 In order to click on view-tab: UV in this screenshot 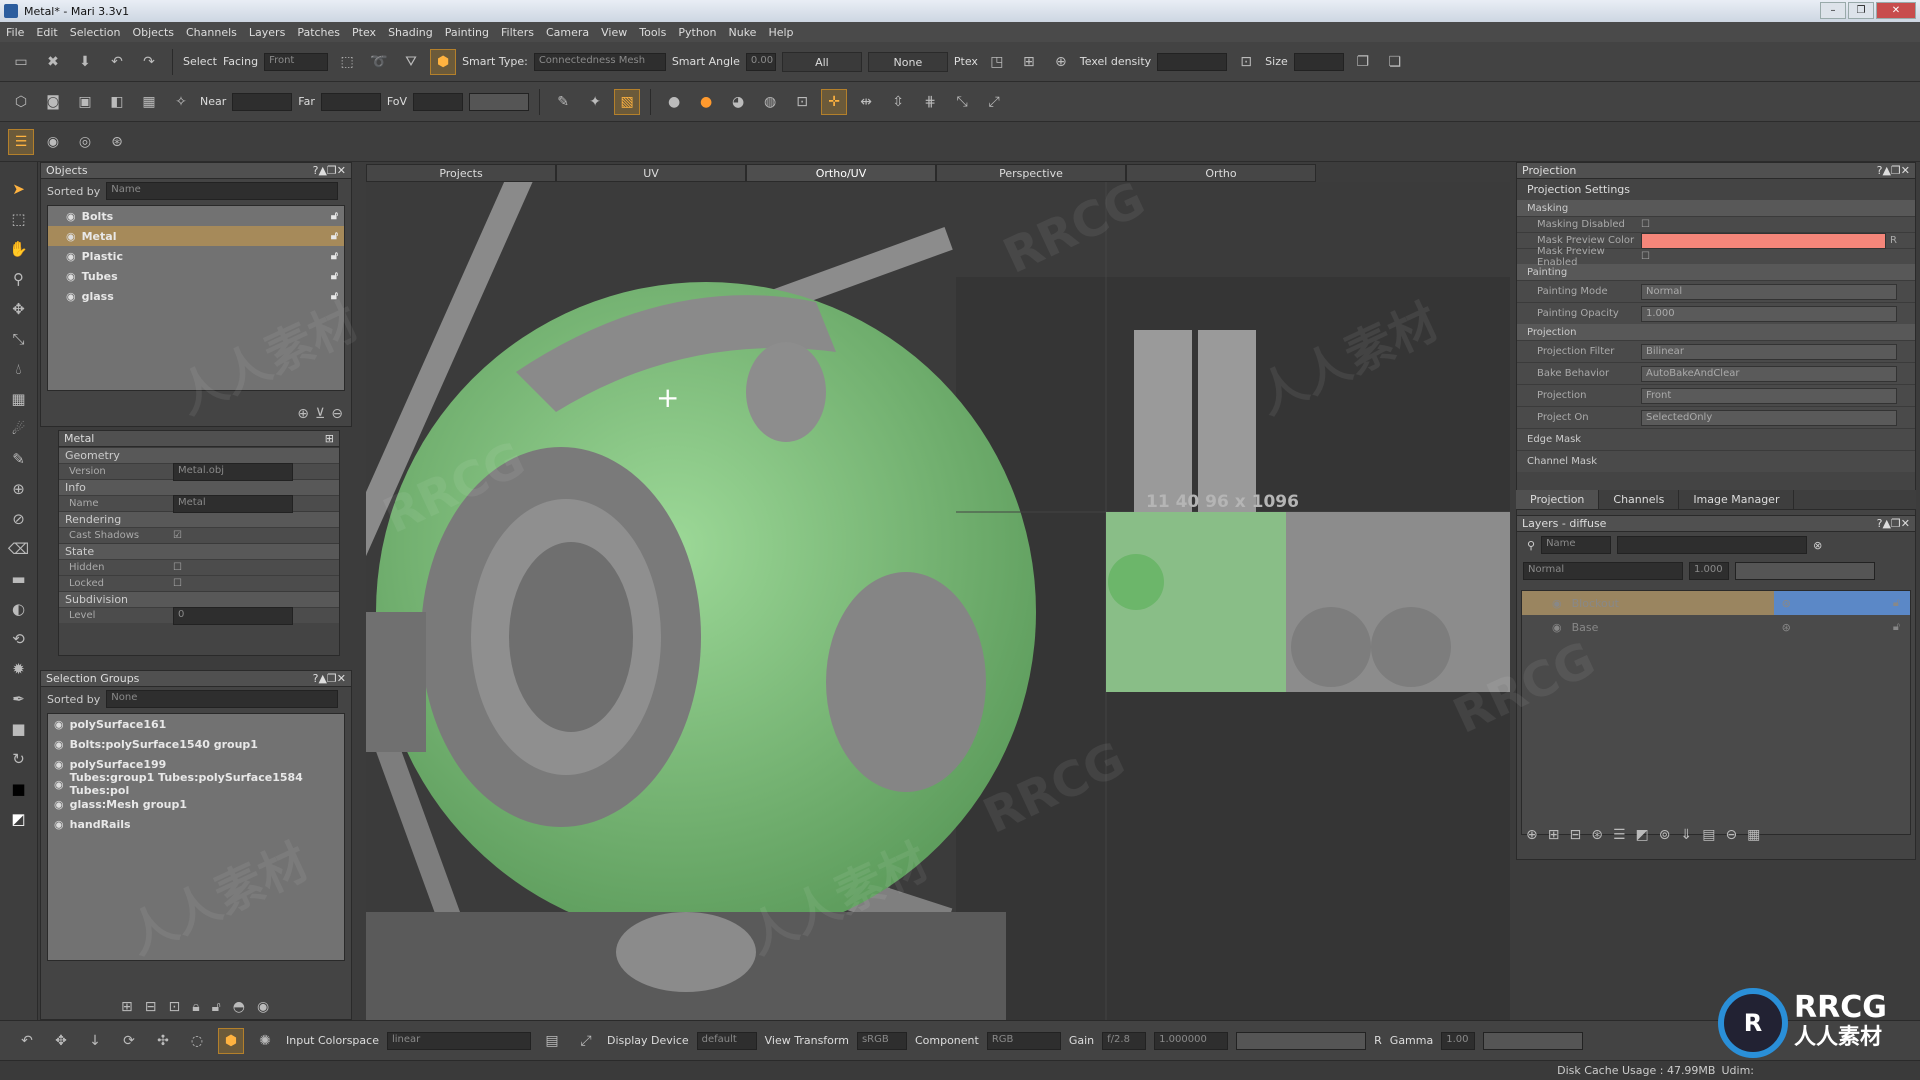, I will do `click(651, 173)`.